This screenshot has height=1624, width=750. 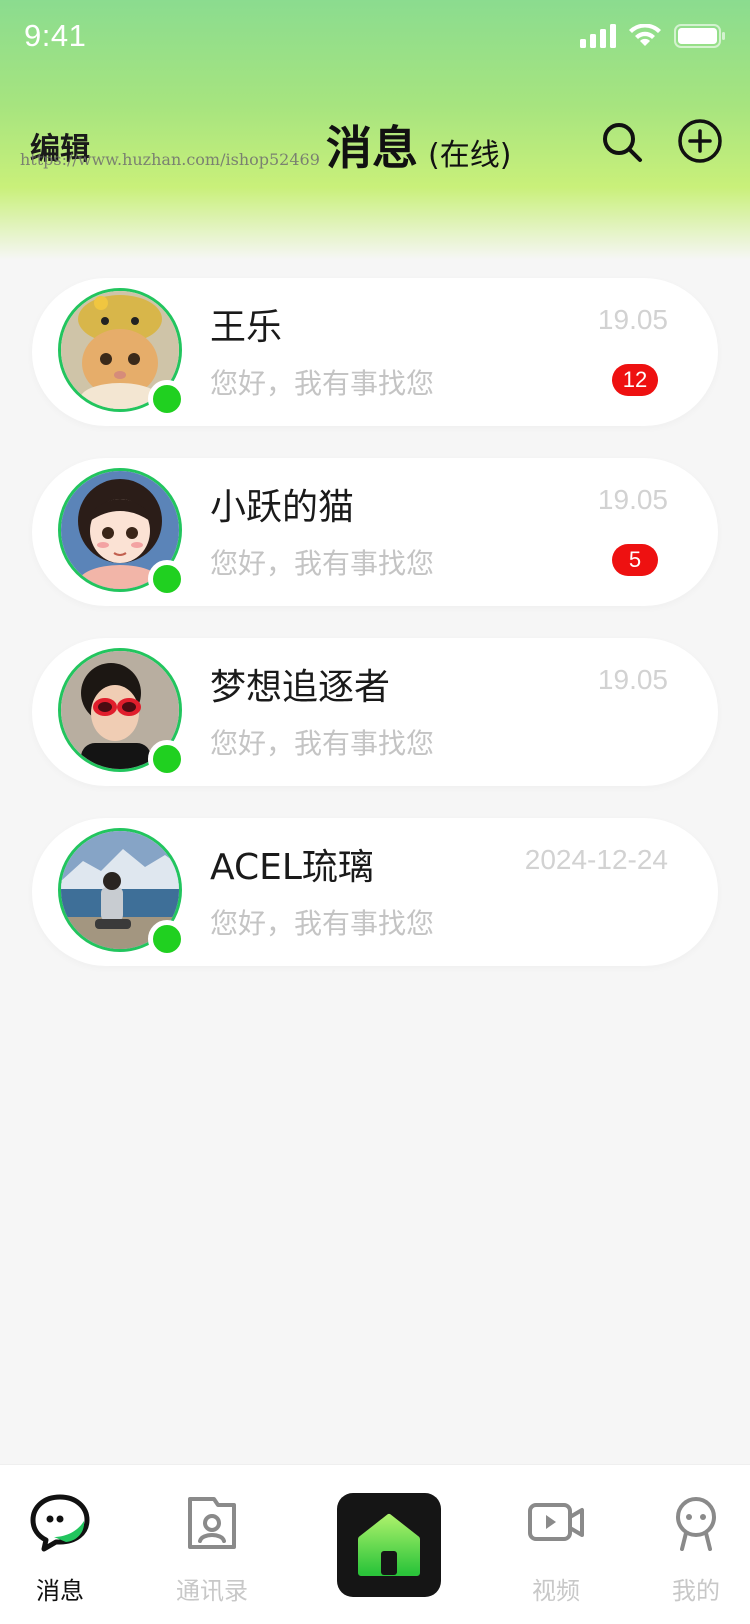 I want to click on video-icon, so click(x=556, y=1522).